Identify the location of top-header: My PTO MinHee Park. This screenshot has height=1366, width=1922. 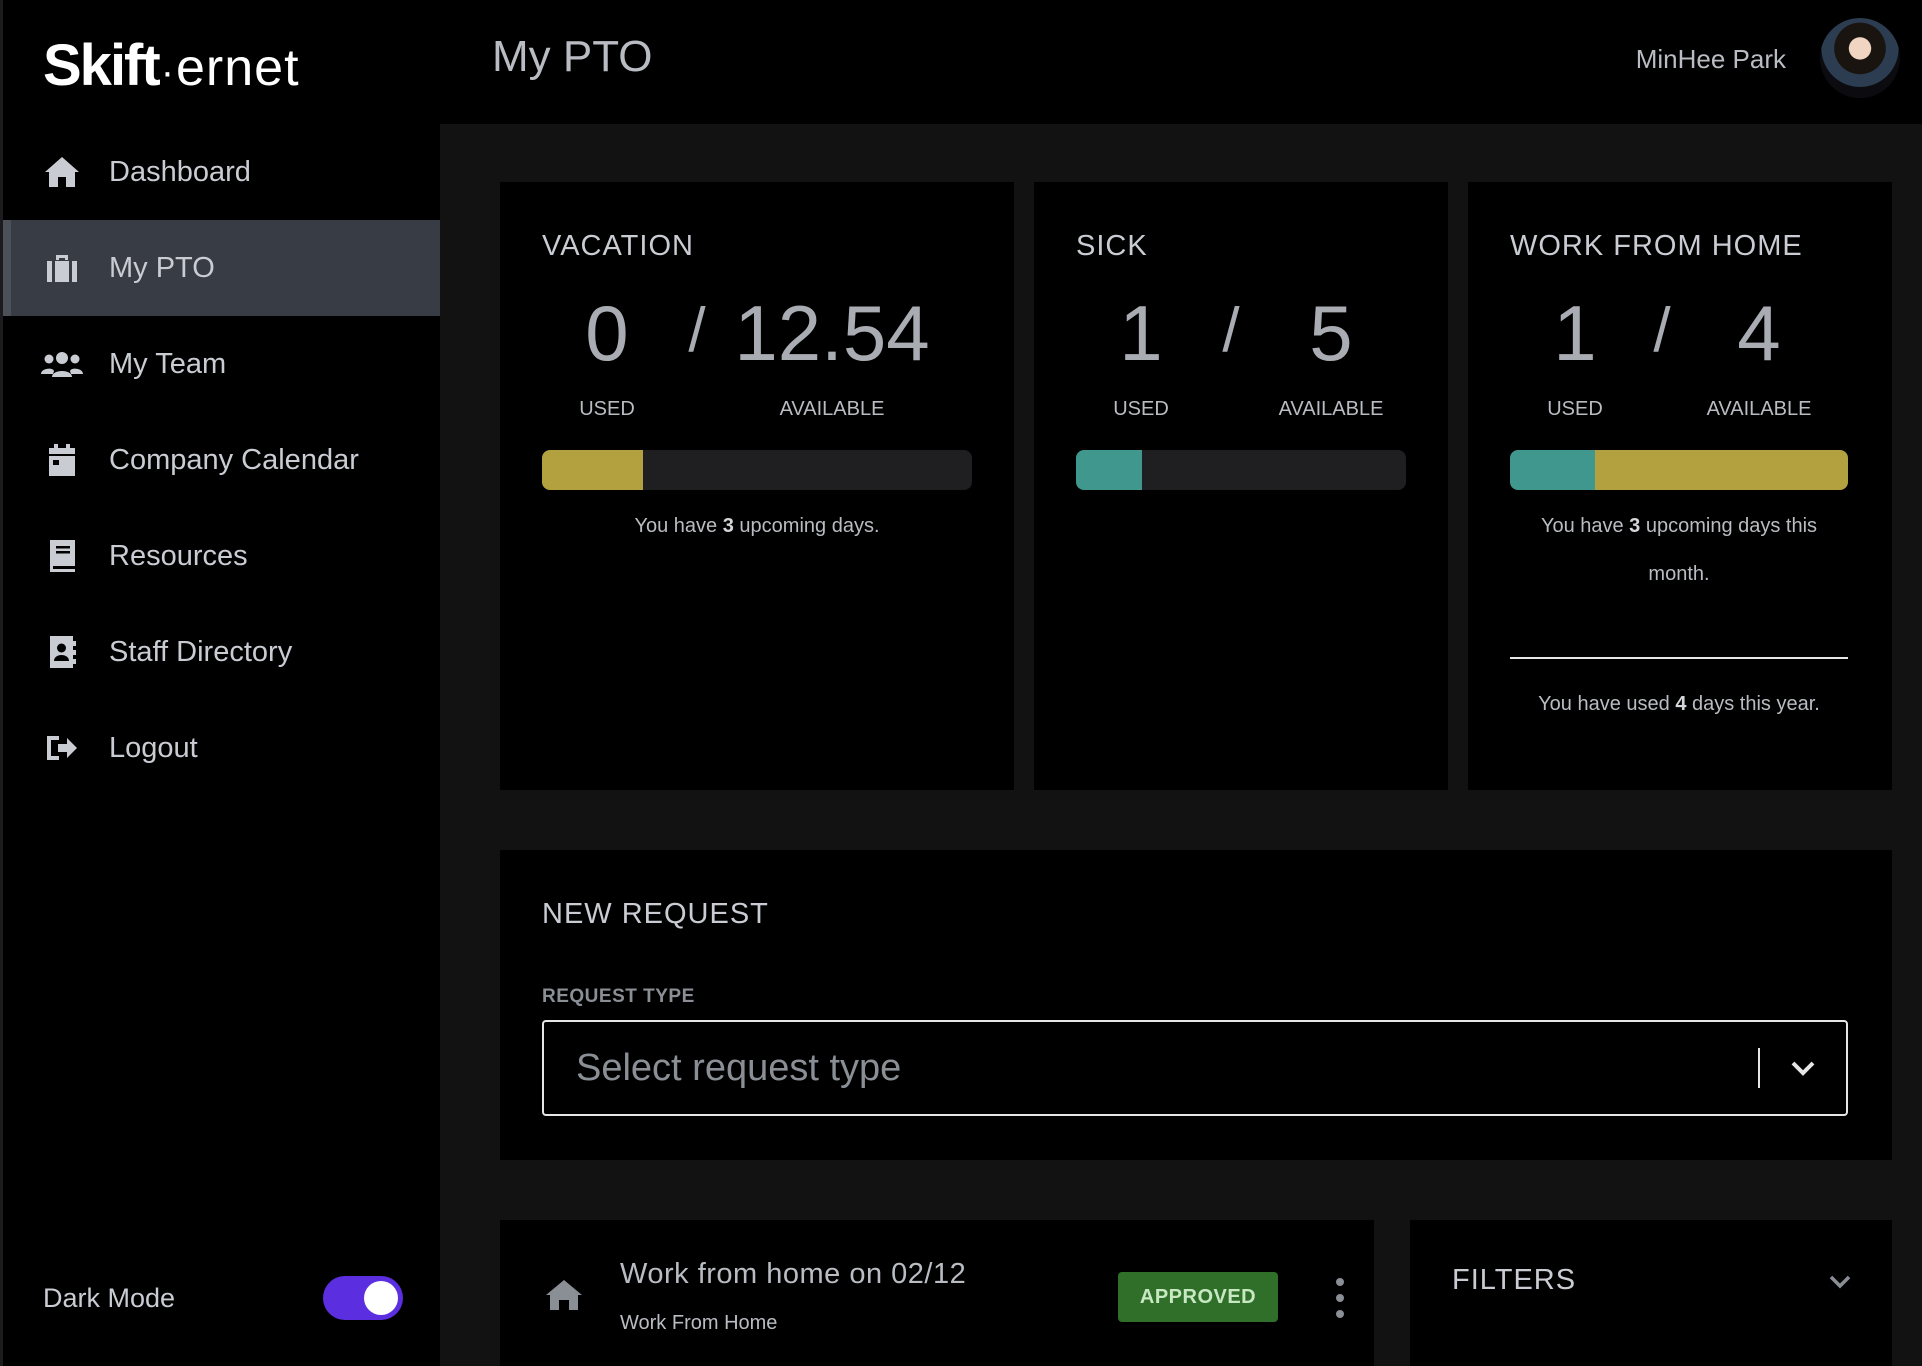
(1181, 62).